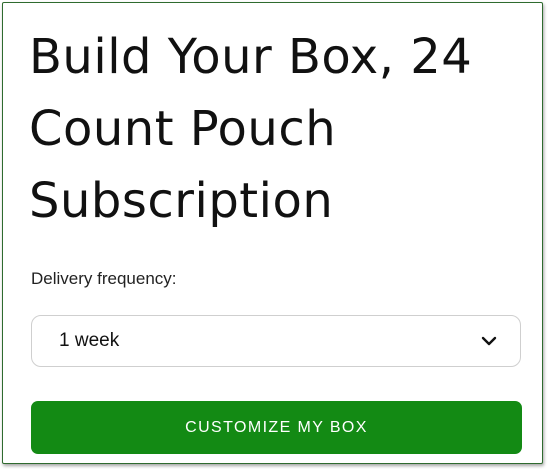 Image resolution: width=548 pixels, height=469 pixels. Describe the element at coordinates (489, 341) in the screenshot. I see `chevron-down-icon` at that location.